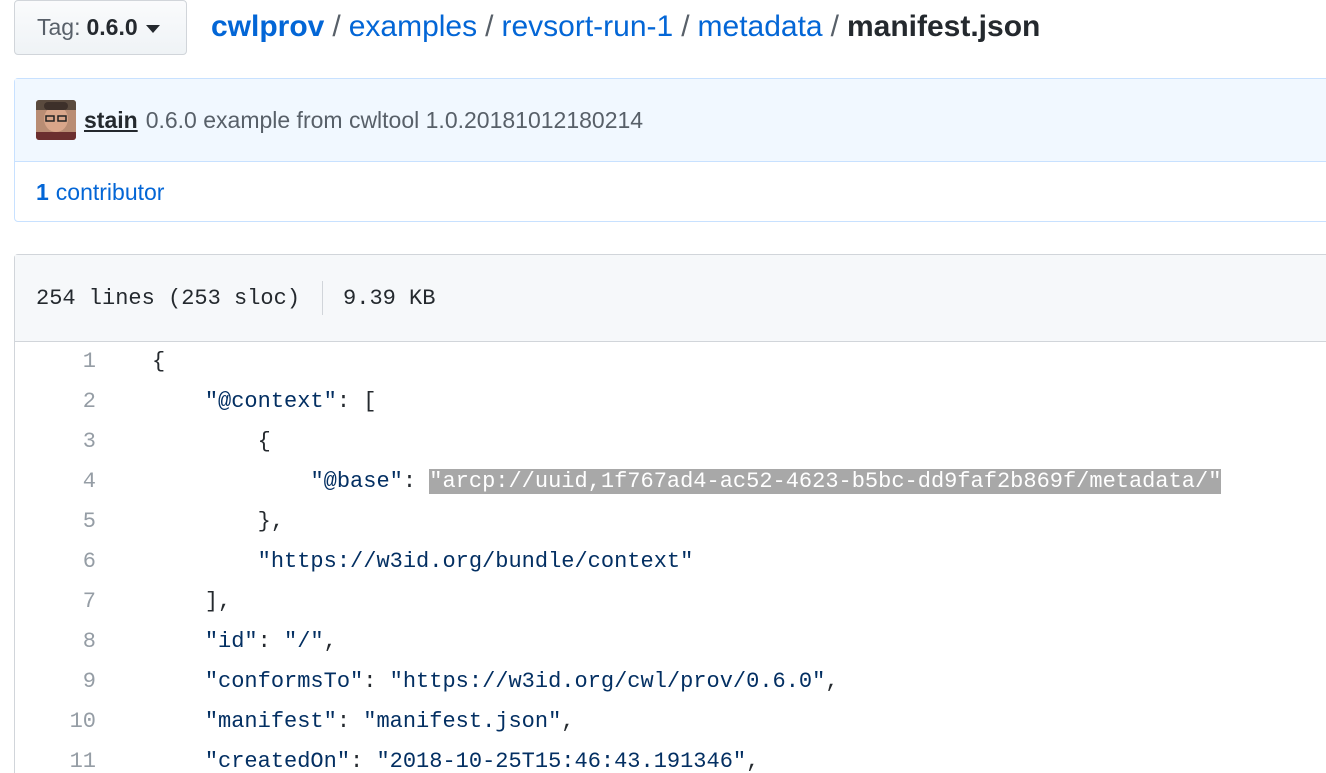 The width and height of the screenshot is (1326, 773). I want to click on code-line: 10 "manifest": "manifest.json",, so click(670, 722).